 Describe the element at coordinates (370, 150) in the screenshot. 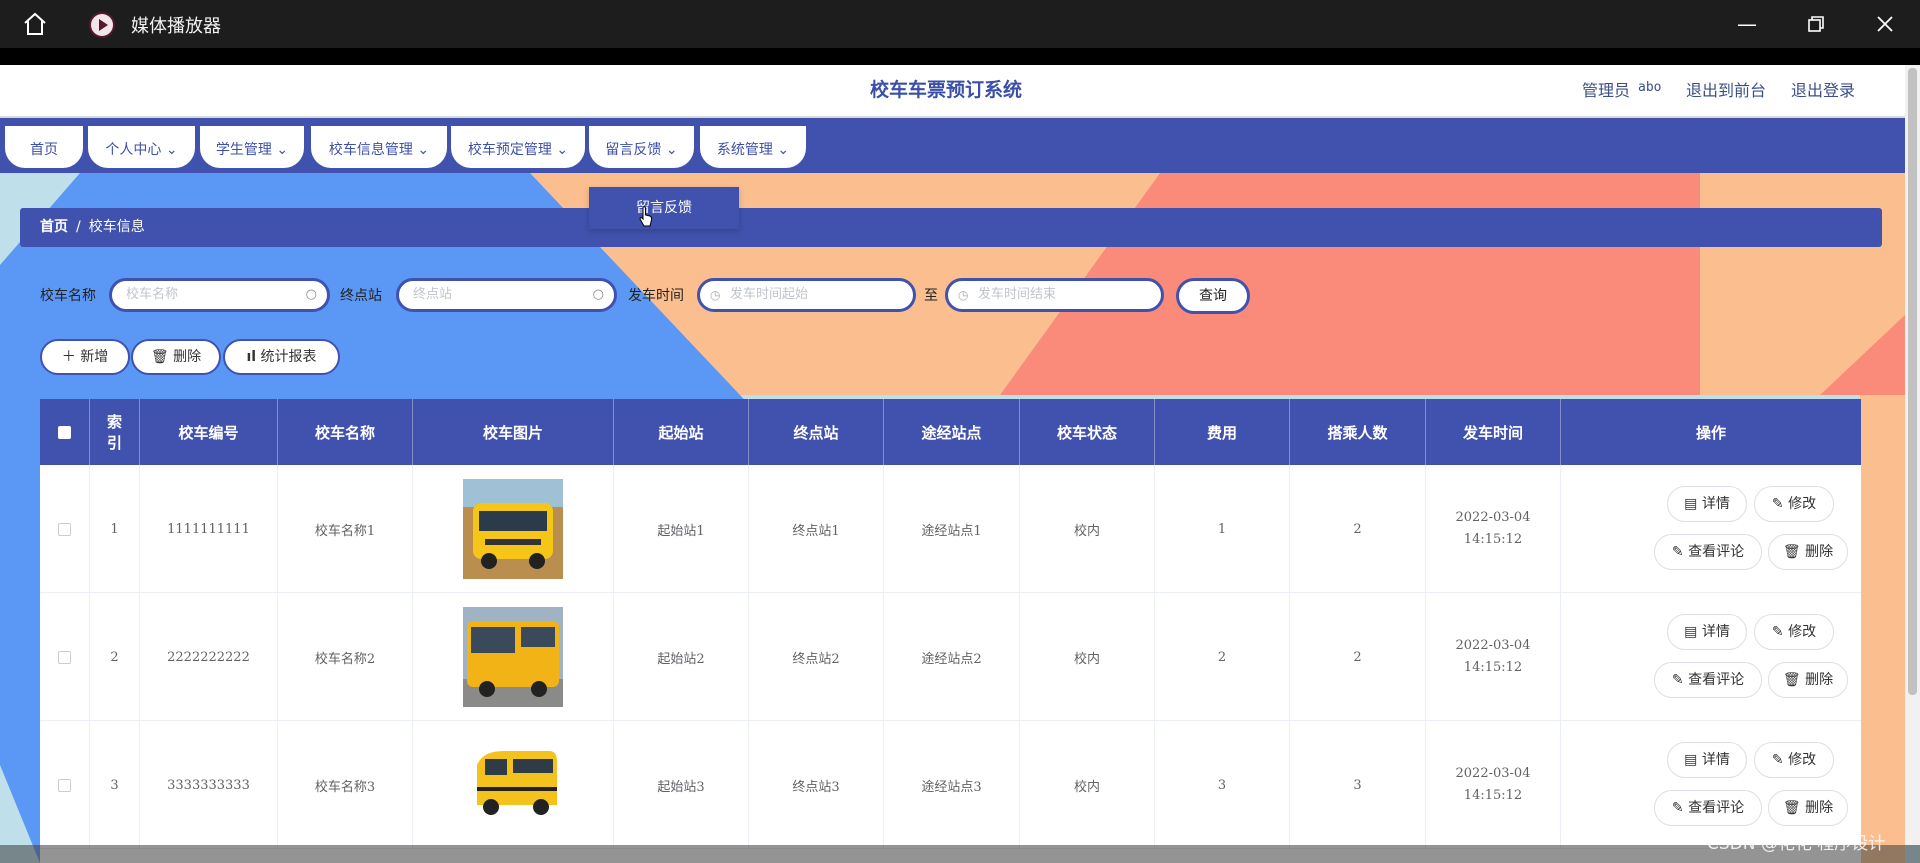

I see `nav-label: 校车信息管理` at that location.